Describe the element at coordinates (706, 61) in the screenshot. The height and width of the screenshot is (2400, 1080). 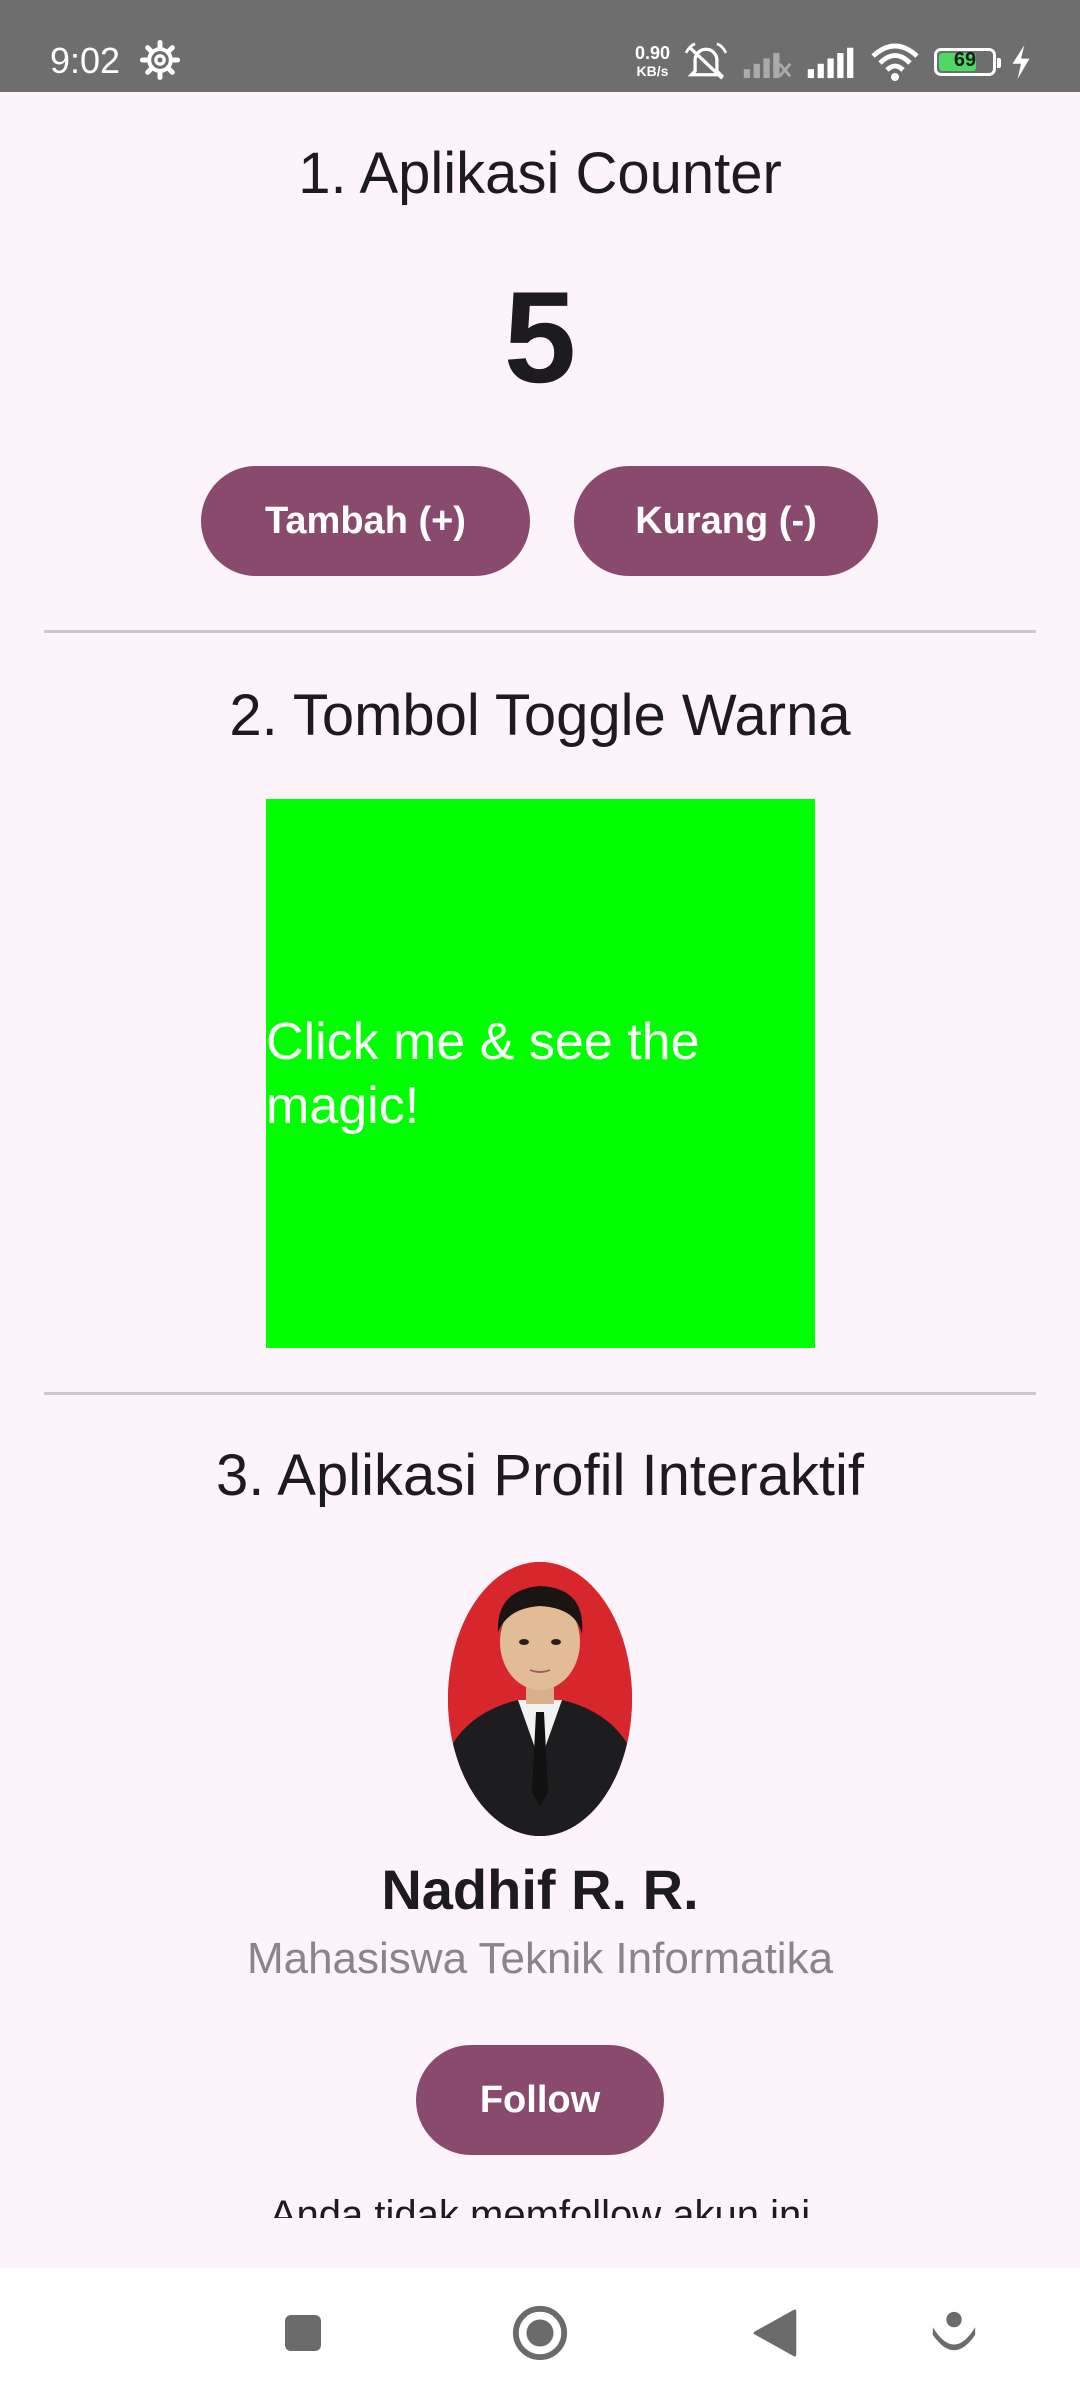
I see `alarm-off-icon` at that location.